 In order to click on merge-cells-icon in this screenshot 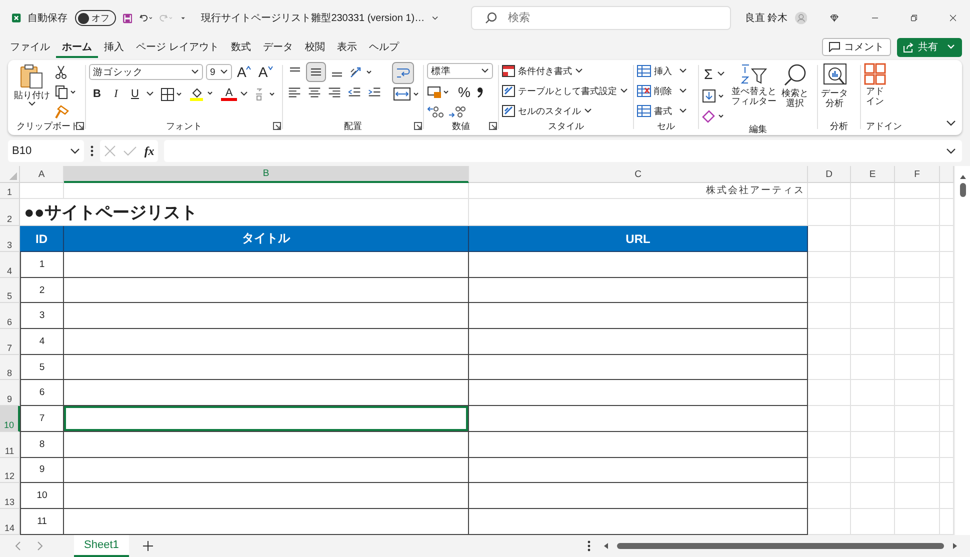, I will do `click(407, 94)`.